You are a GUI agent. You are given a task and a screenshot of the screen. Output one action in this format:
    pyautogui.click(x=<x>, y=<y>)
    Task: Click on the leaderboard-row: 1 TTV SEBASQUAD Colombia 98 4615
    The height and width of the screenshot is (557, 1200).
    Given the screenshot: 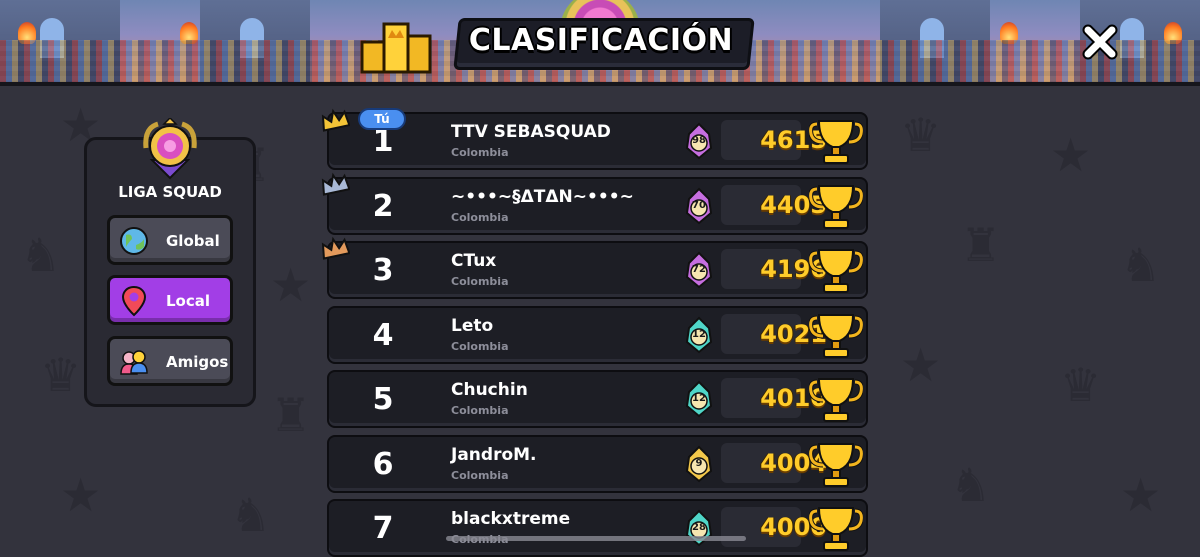 What is the action you would take?
    pyautogui.click(x=597, y=141)
    